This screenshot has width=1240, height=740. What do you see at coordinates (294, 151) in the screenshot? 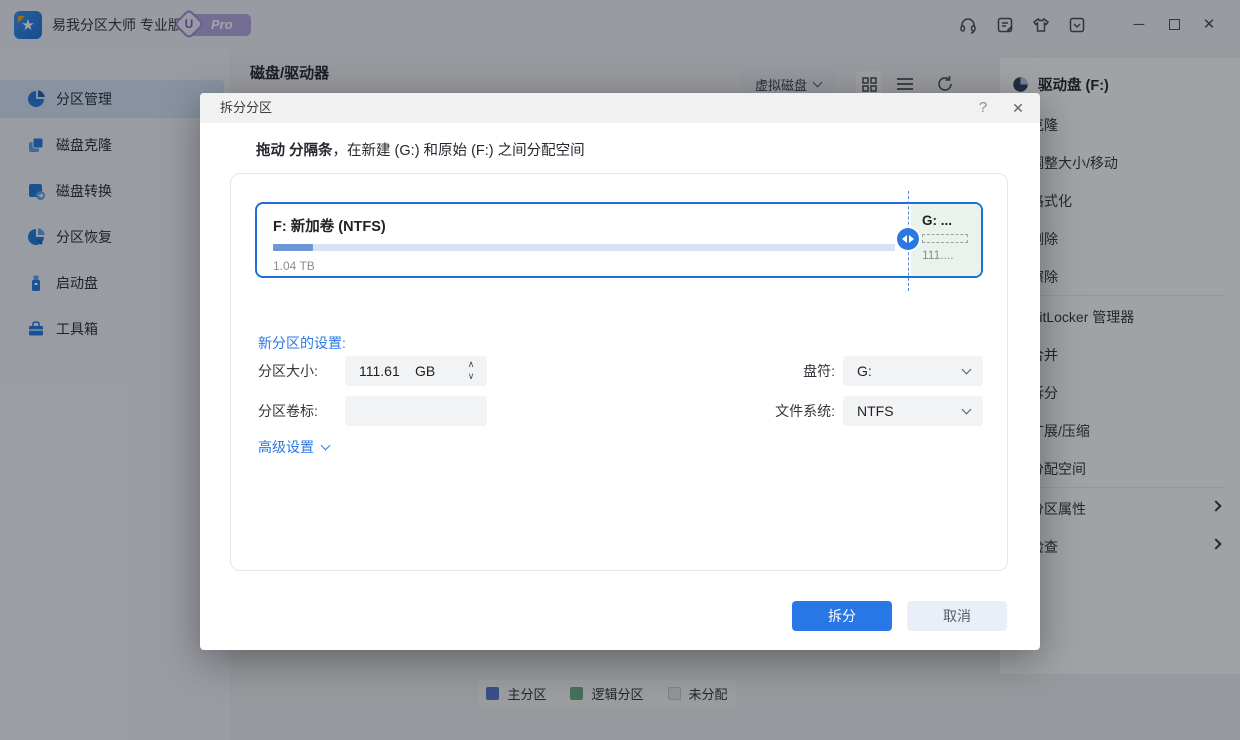
I see `instruction-bold: 拖动 分隔条` at bounding box center [294, 151].